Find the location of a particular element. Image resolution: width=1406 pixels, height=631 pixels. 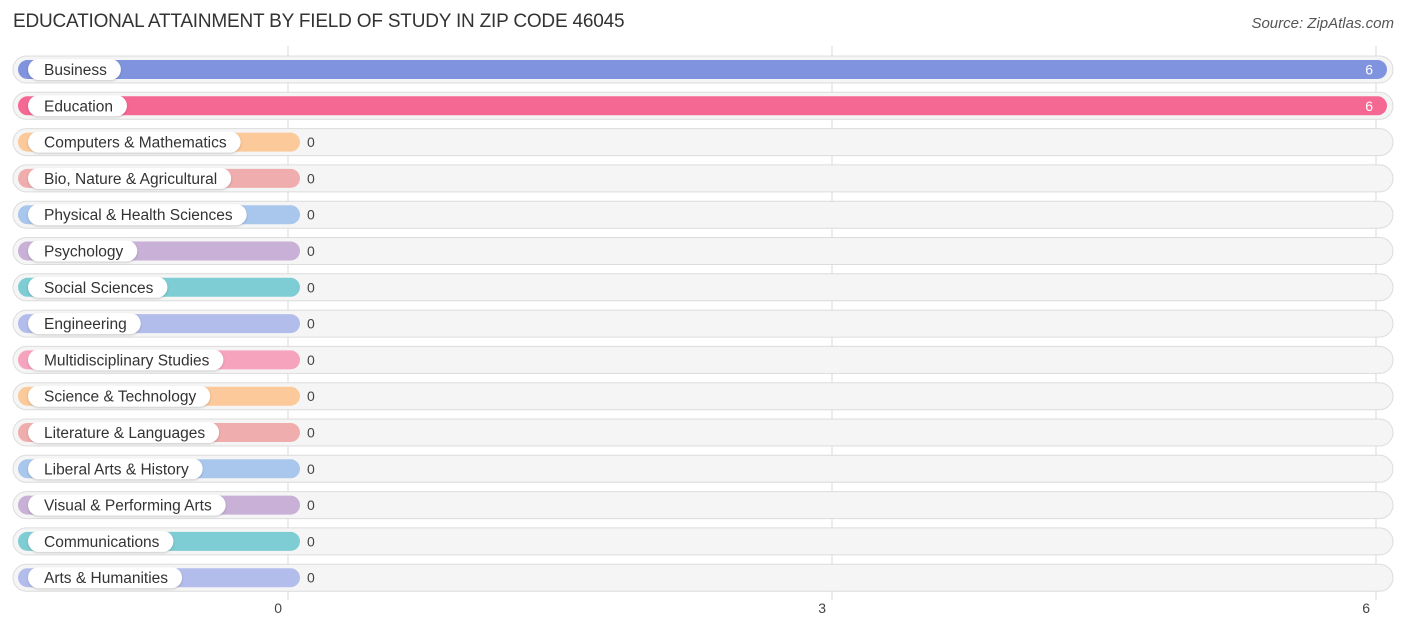

x-tick-label: 3 is located at coordinates (822, 608).